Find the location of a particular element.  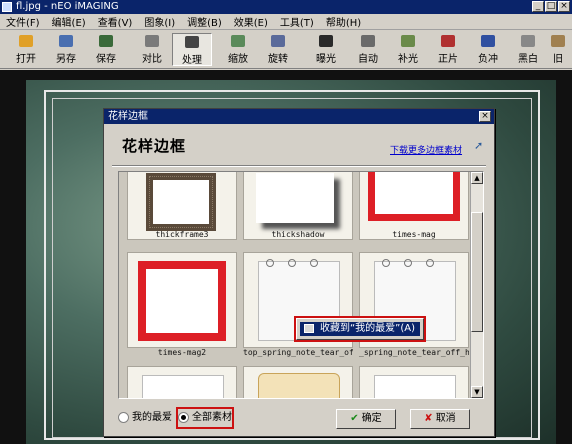

radio-on-icon is located at coordinates (183, 417).